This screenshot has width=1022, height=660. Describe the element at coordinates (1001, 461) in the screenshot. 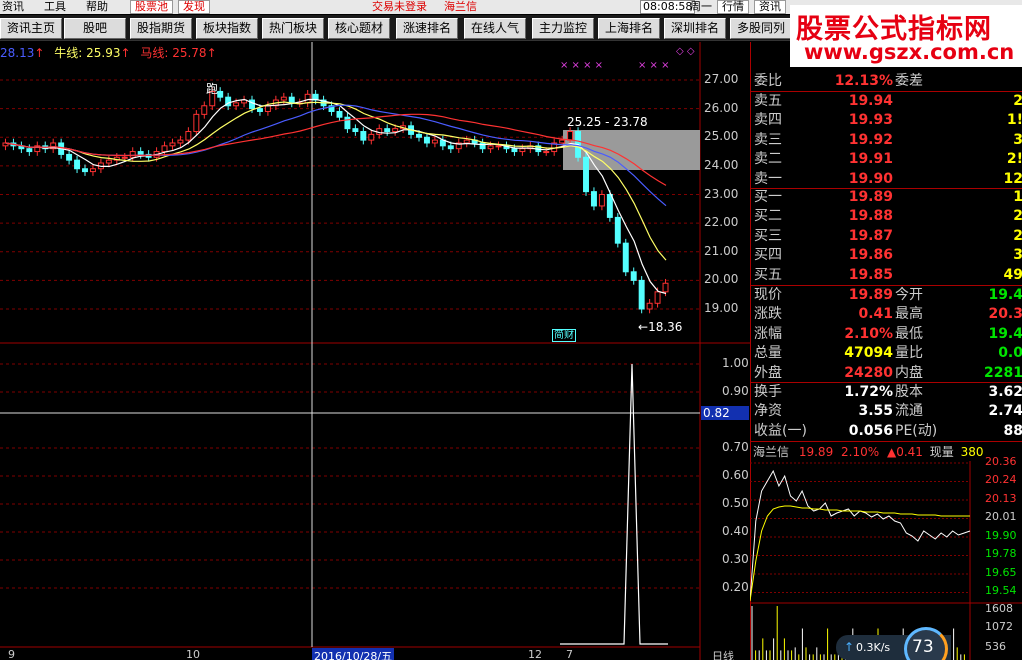

I see `mini-axis-label: 20.36` at that location.